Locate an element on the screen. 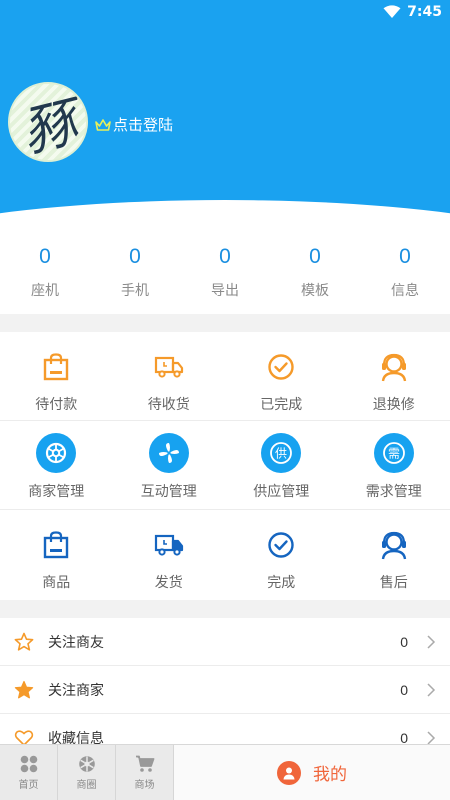  merchant-manage-button: 商家管理 is located at coordinates (56, 465).